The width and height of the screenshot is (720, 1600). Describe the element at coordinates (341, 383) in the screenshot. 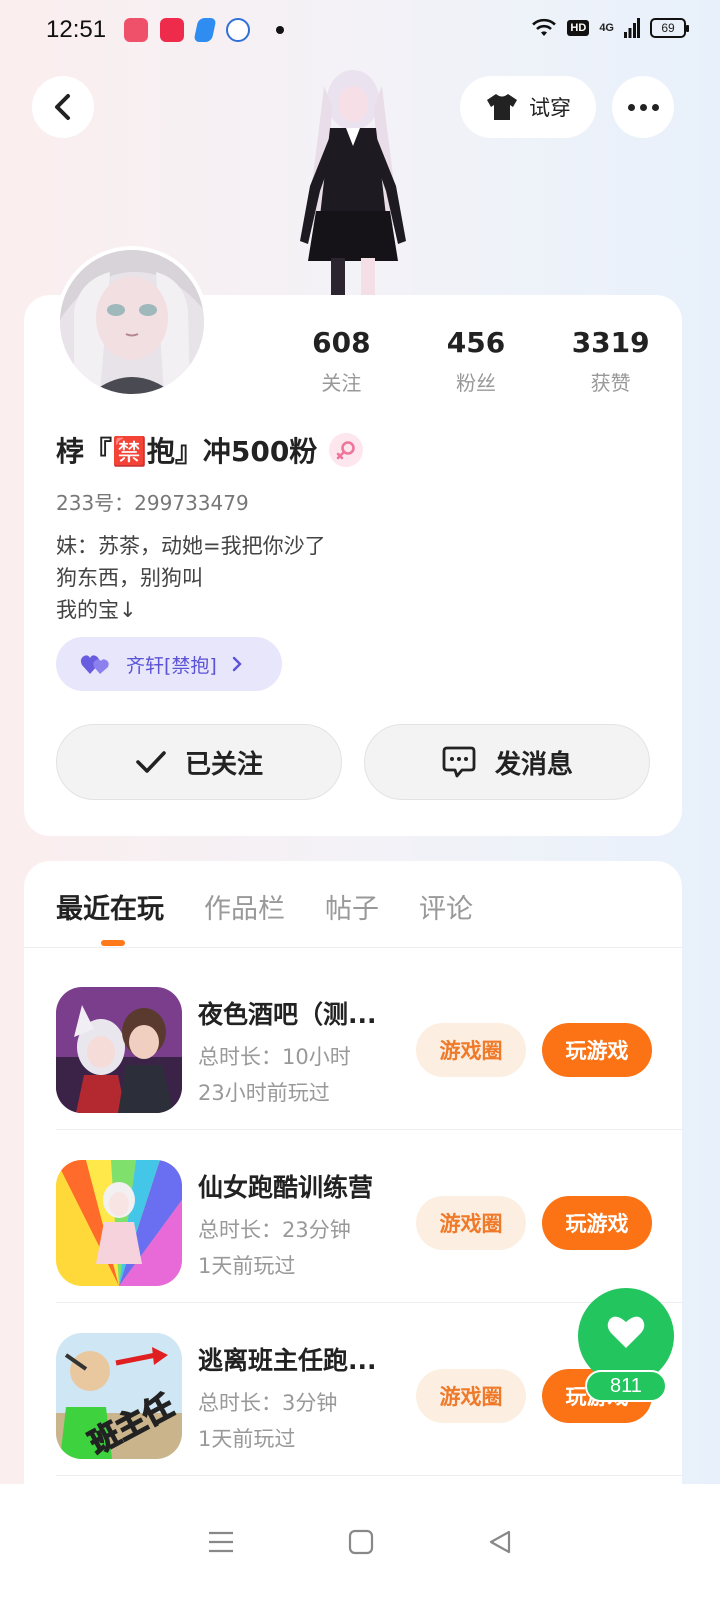

I see `stat-label: 关注` at that location.